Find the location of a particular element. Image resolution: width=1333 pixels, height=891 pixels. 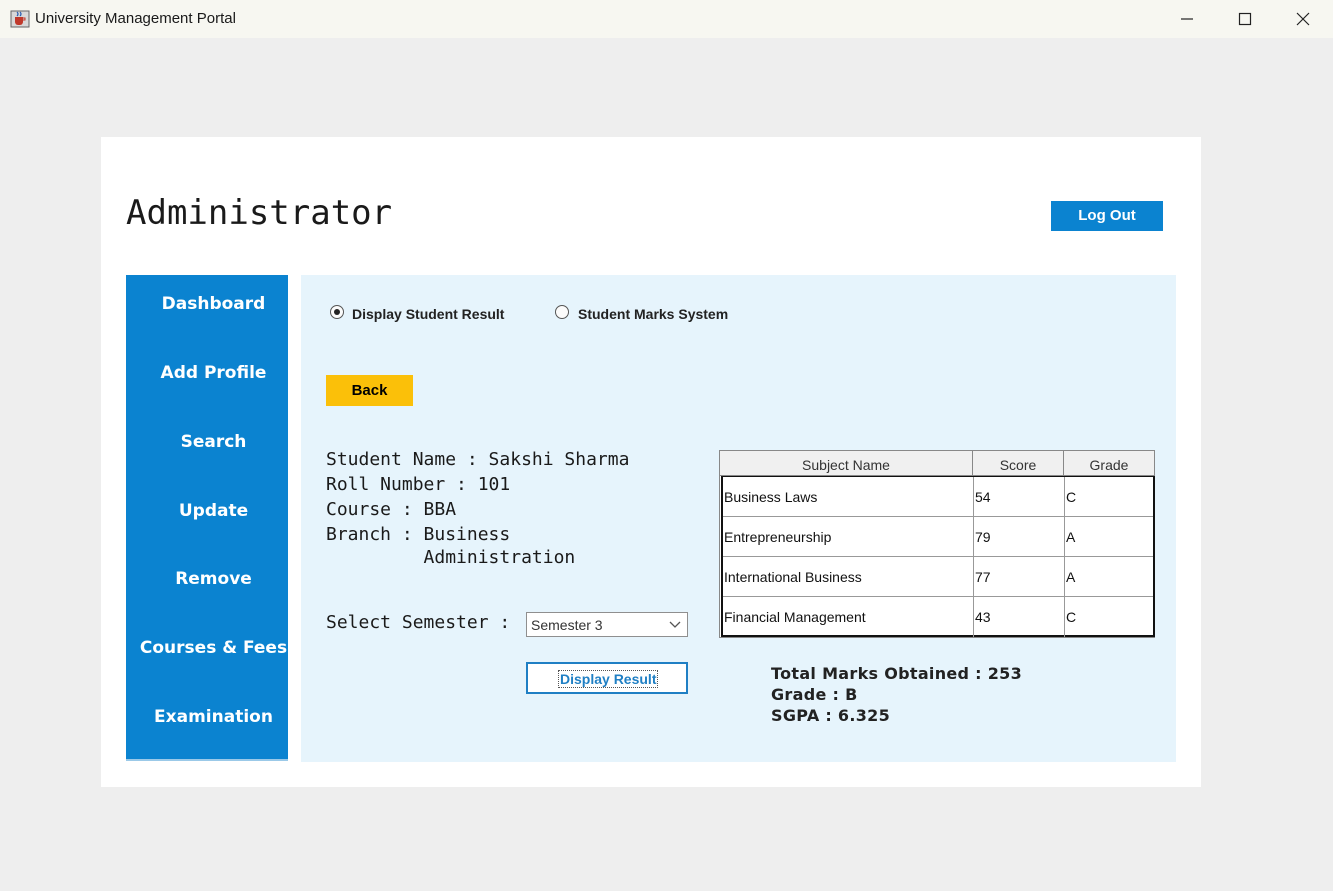

sidebar-item-add-profile: Add Profile is located at coordinates (213, 373).